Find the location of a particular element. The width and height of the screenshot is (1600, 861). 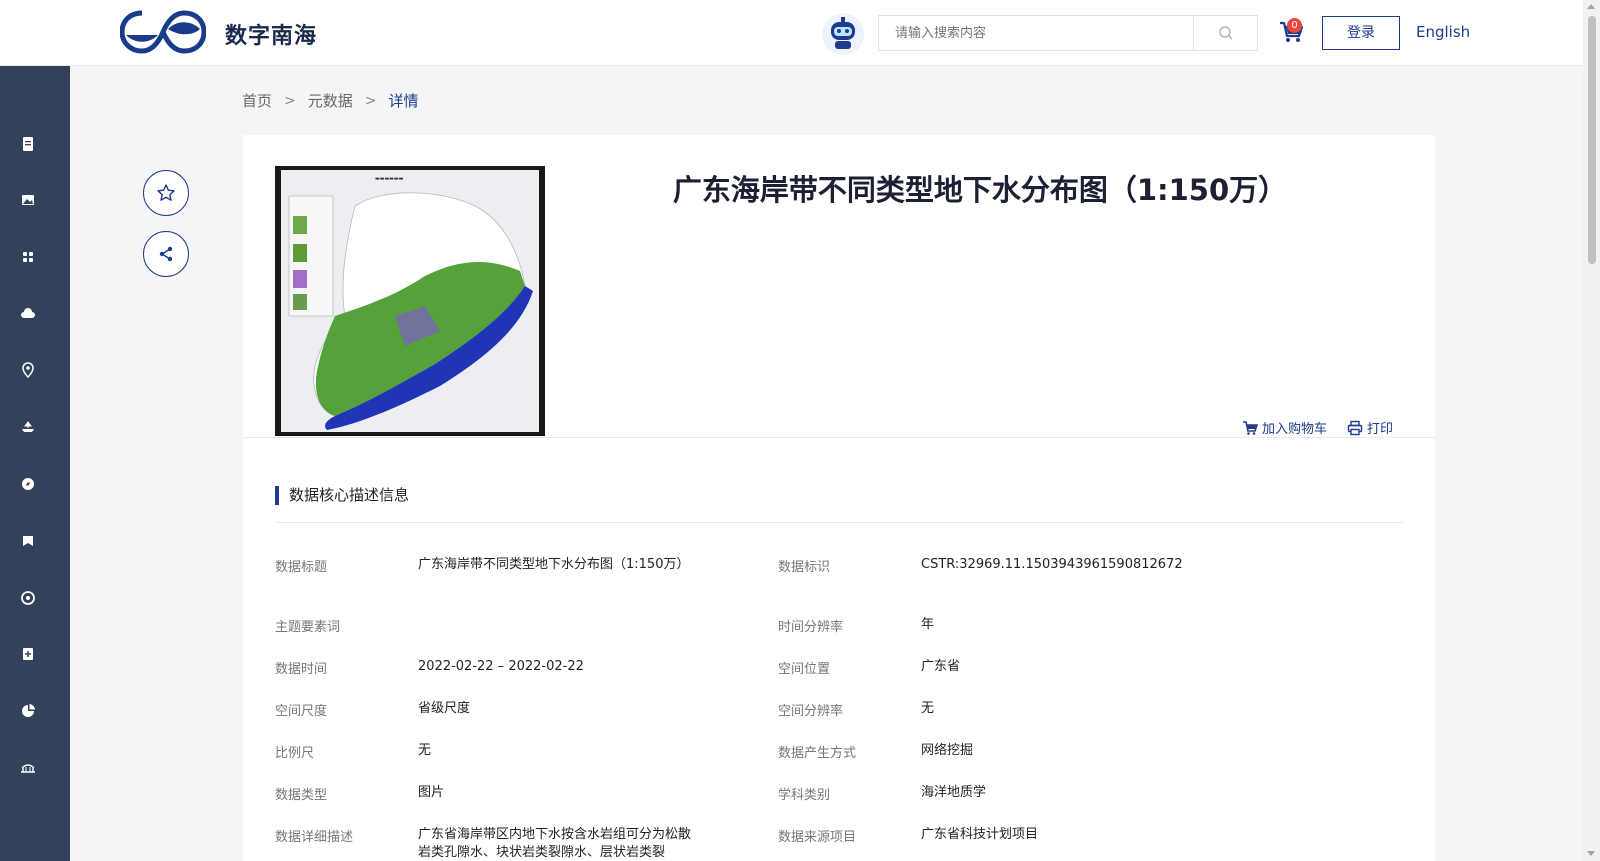

dataset-thumbnail-image: ▬▬▬▬▬▬ is located at coordinates (410, 301).